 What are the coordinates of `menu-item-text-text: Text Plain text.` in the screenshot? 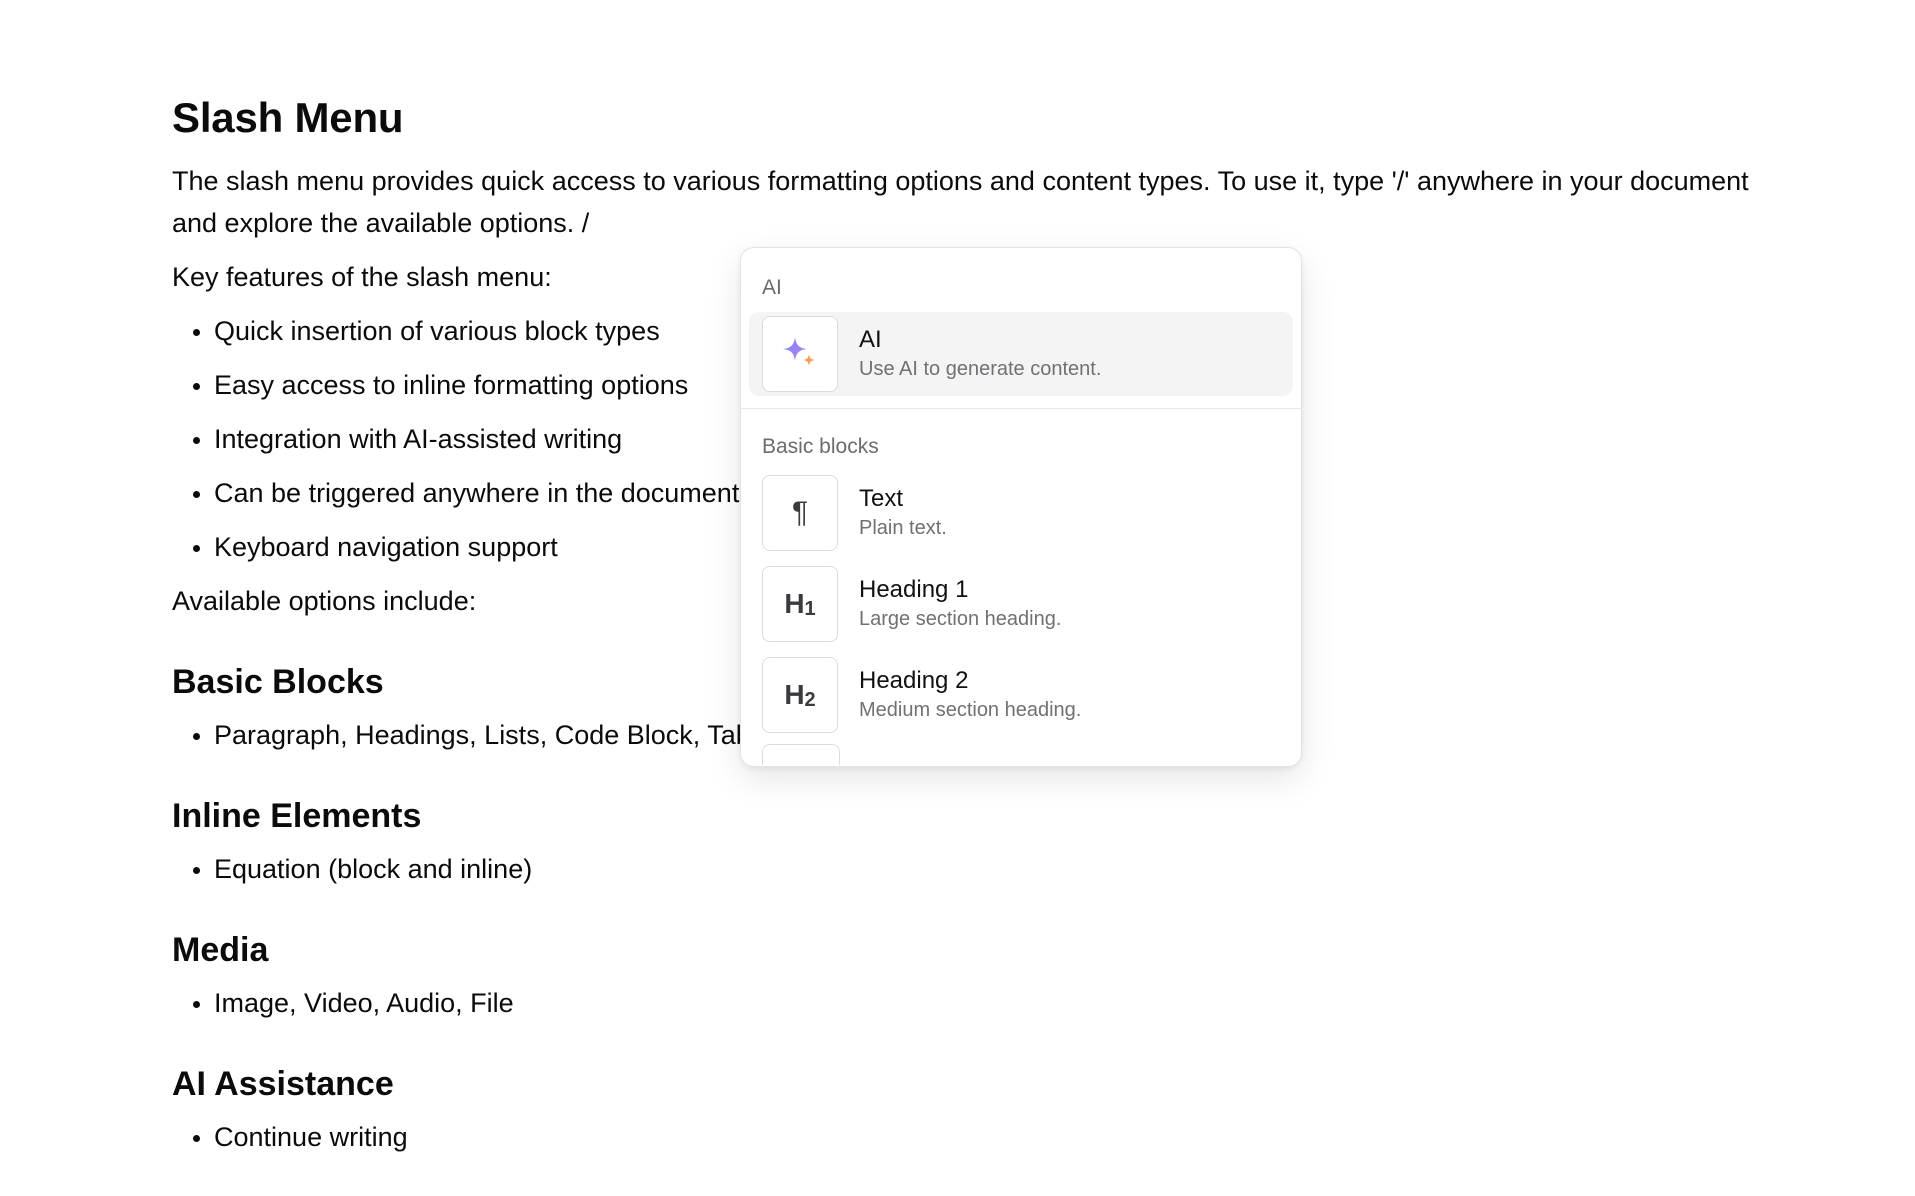 It's located at (903, 513).